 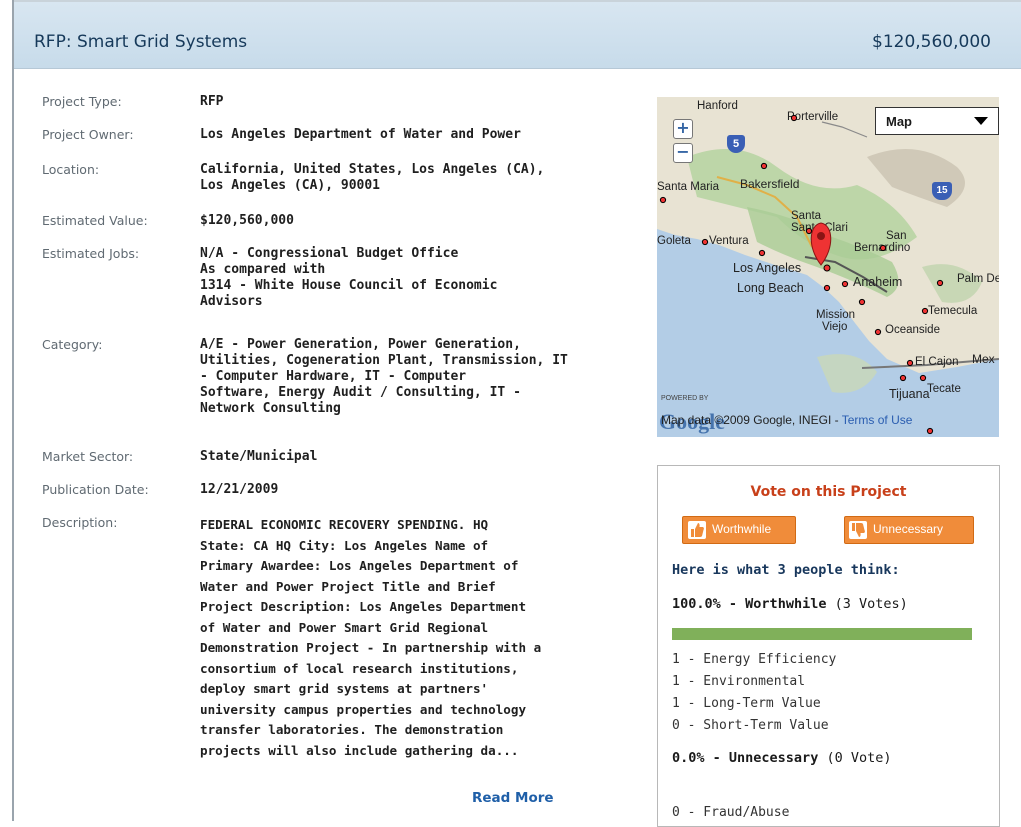 What do you see at coordinates (683, 153) in the screenshot?
I see `zoom-out-button: −` at bounding box center [683, 153].